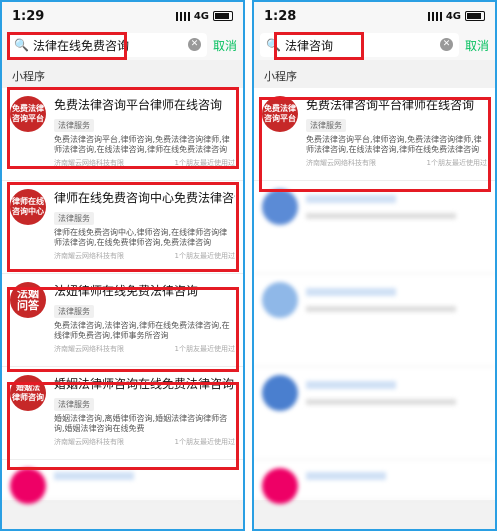 This screenshot has width=499, height=531. I want to click on status-time: 1:29, so click(28, 16).